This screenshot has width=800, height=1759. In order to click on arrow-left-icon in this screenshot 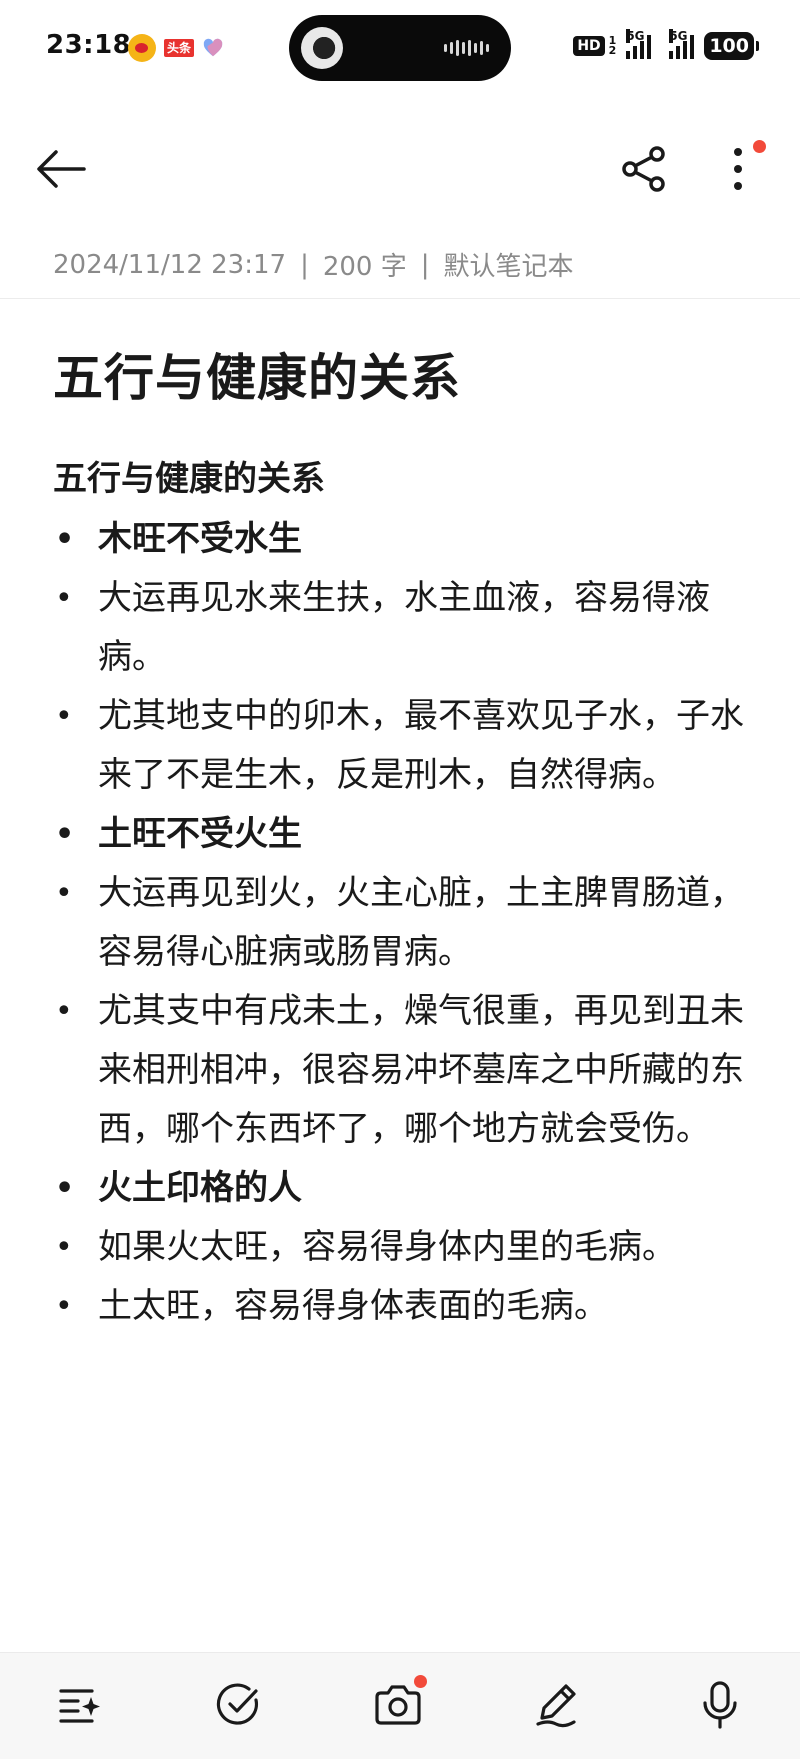, I will do `click(61, 169)`.